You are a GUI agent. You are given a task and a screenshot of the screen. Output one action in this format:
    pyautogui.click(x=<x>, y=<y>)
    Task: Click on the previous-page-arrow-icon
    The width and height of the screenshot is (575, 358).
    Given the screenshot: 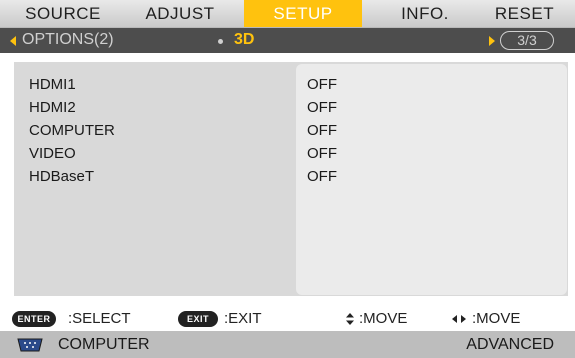 What is the action you would take?
    pyautogui.click(x=13, y=41)
    